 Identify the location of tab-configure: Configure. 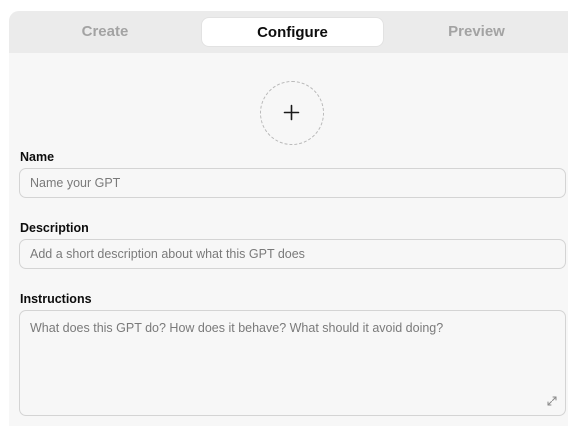
(292, 32).